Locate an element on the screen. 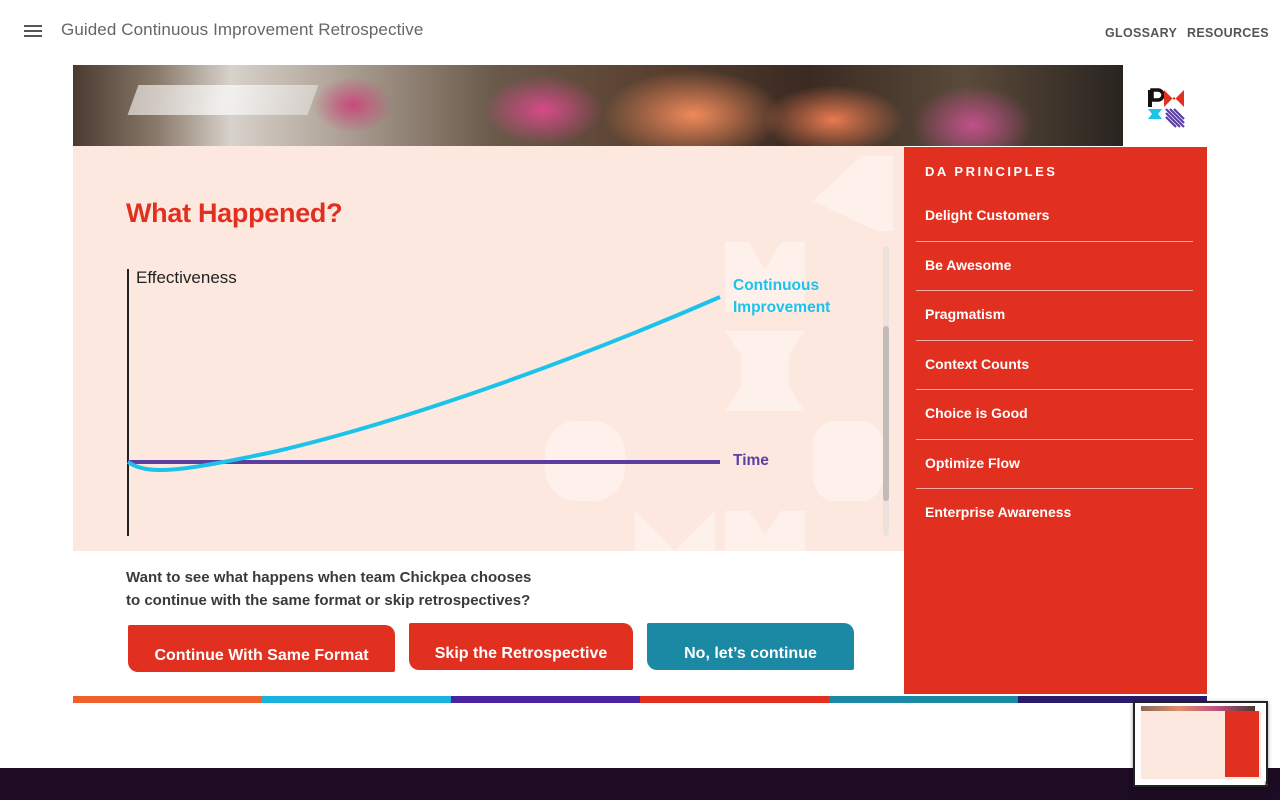 The height and width of the screenshot is (800, 1280). series-label-time: Time is located at coordinates (751, 460).